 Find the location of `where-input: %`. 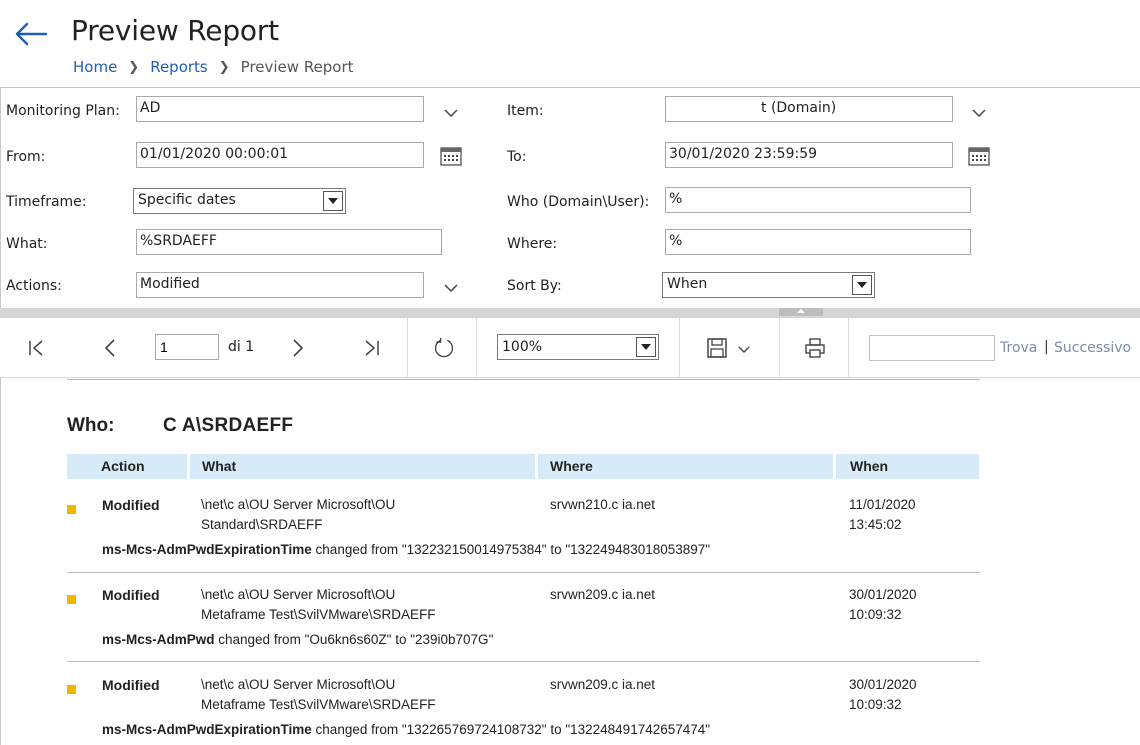

where-input: % is located at coordinates (818, 242).